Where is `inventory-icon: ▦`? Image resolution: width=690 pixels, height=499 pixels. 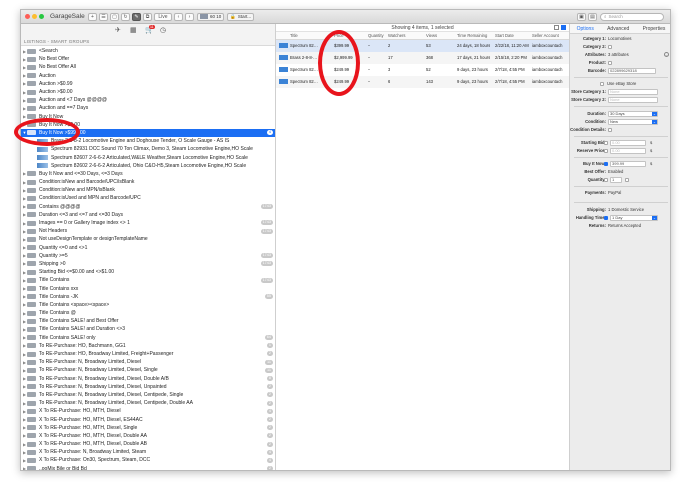
inventory-icon: ▦ is located at coordinates (134, 30).